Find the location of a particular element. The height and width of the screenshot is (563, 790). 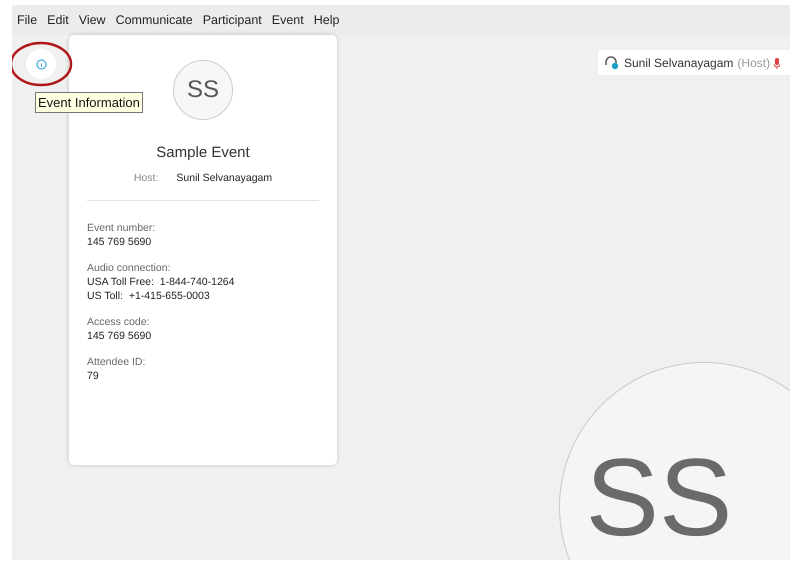

avatar-initials: SS is located at coordinates (659, 497).